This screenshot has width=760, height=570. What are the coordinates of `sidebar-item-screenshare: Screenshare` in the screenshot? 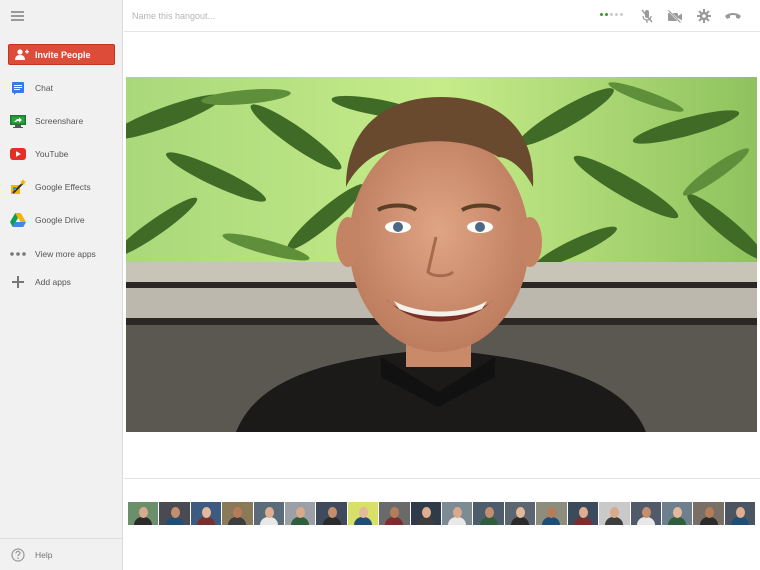 It's located at (61, 121).